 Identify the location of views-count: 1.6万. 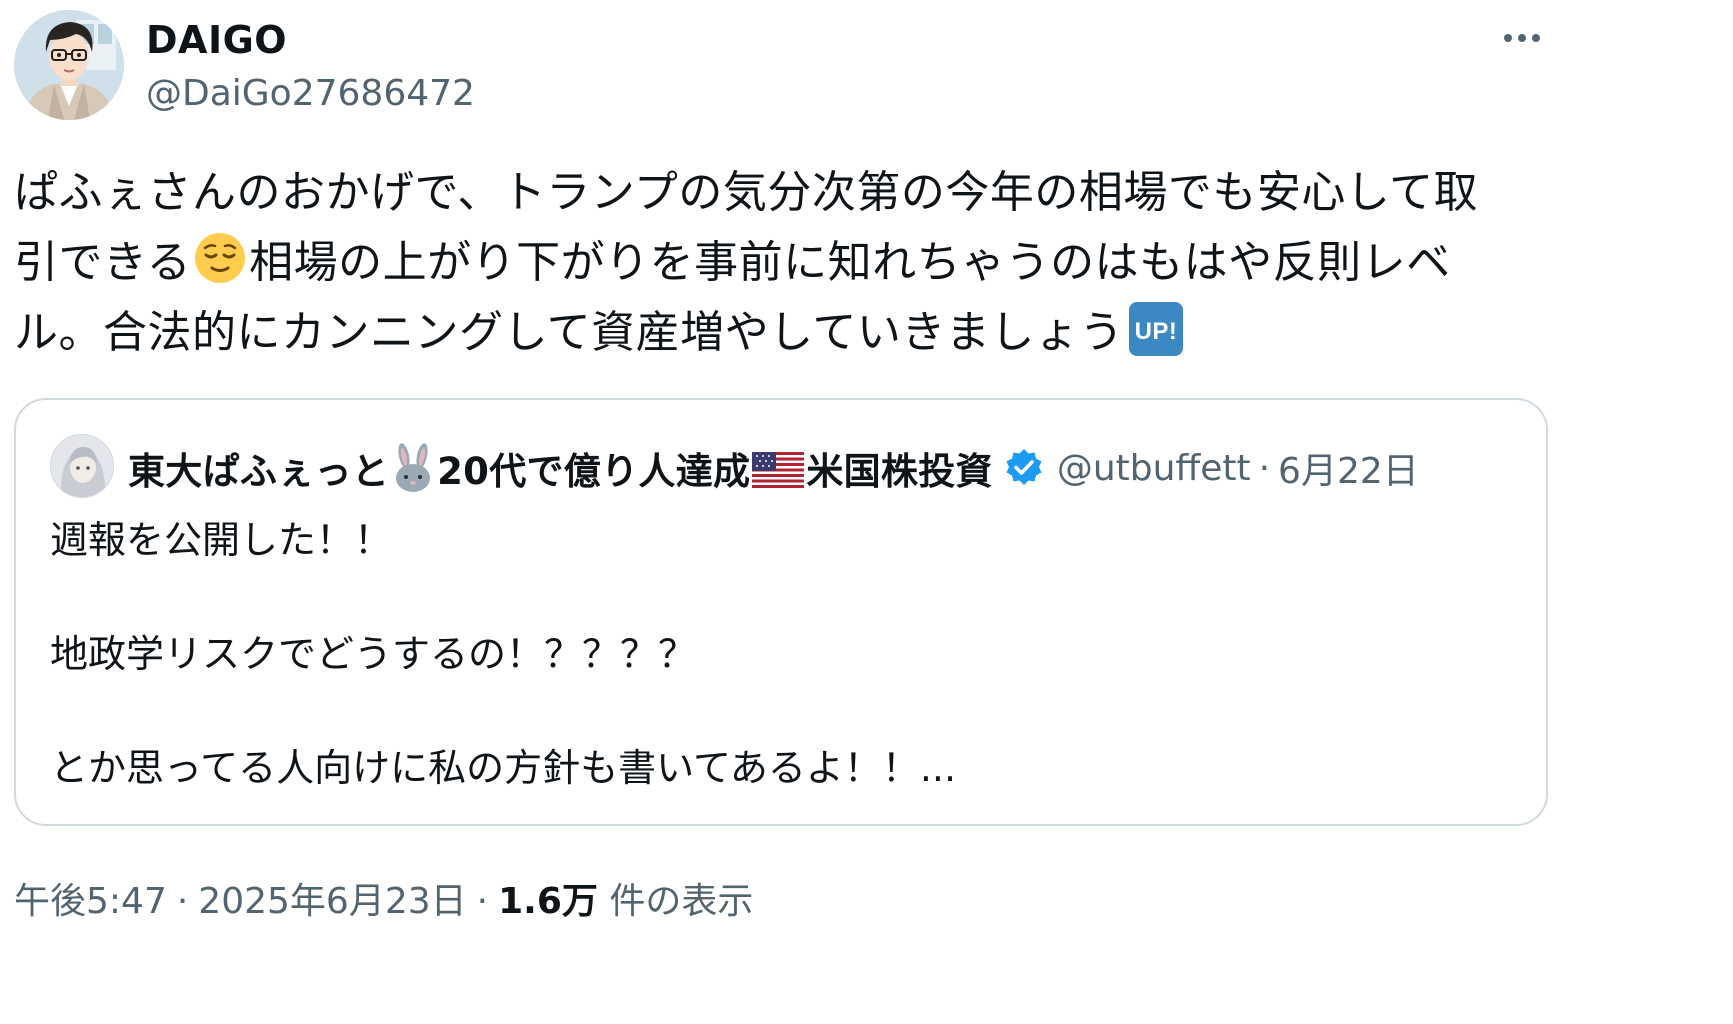
(548, 901).